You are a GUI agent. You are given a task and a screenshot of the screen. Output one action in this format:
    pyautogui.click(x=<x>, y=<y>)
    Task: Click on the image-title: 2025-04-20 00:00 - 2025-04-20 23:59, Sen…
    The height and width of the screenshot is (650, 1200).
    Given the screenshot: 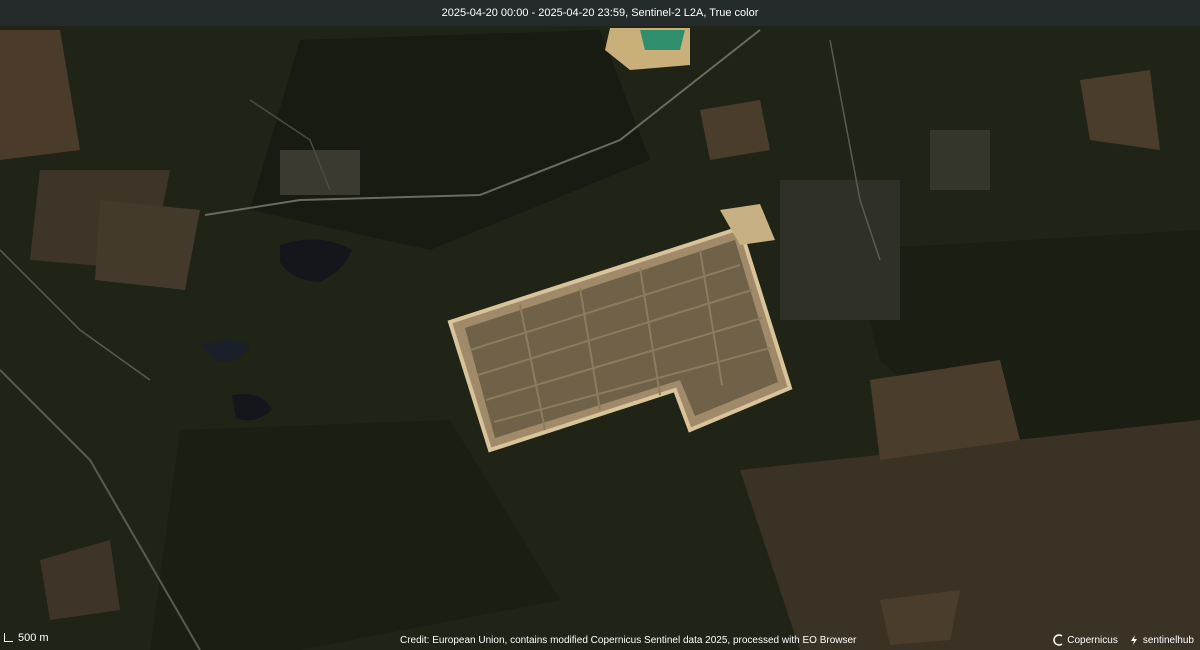 What is the action you would take?
    pyautogui.click(x=600, y=13)
    